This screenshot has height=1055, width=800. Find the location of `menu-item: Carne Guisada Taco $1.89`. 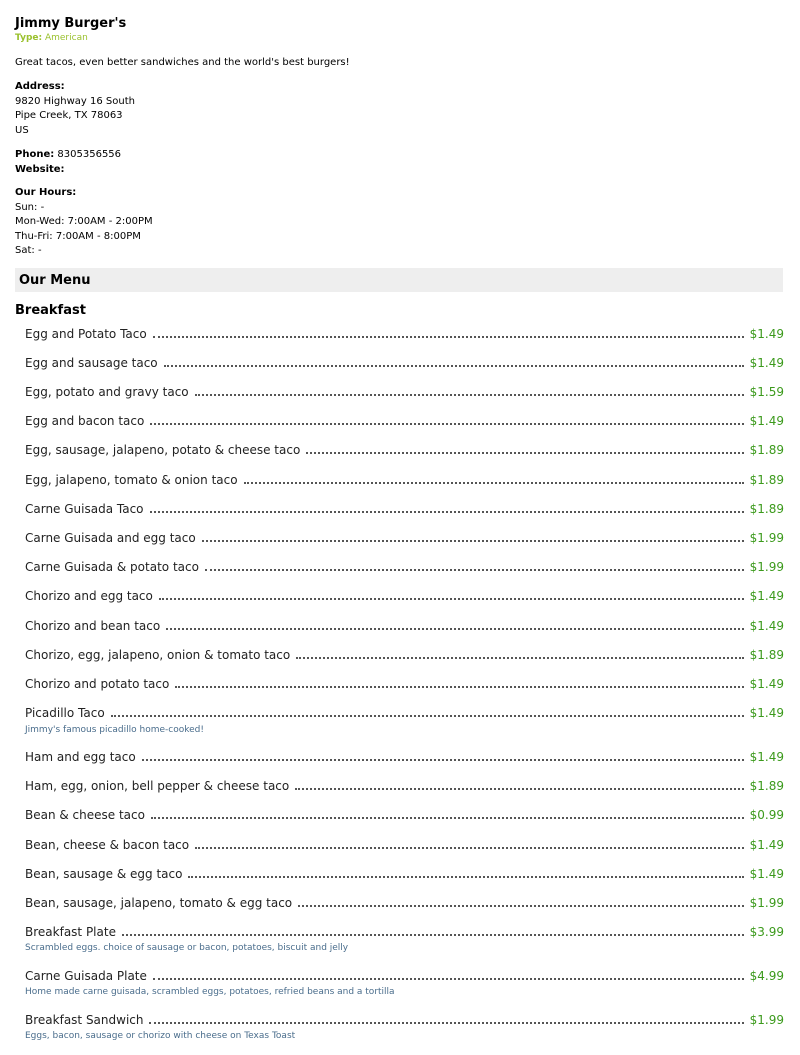

menu-item: Carne Guisada Taco $1.89 is located at coordinates (404, 508).